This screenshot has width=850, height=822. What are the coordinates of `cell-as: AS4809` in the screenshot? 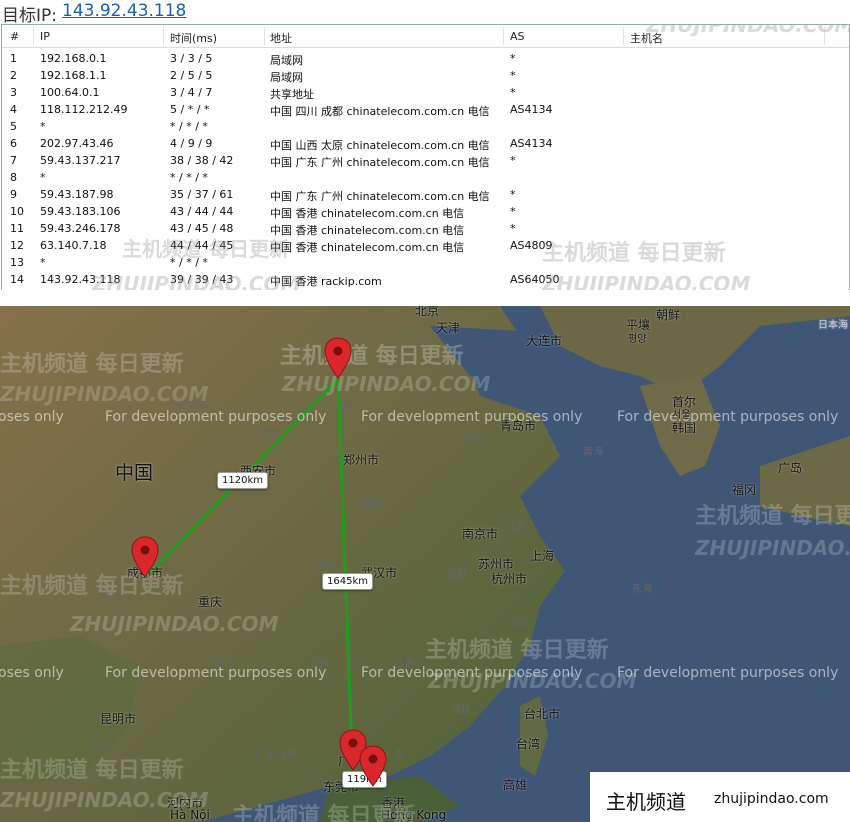 It's located at (531, 245).